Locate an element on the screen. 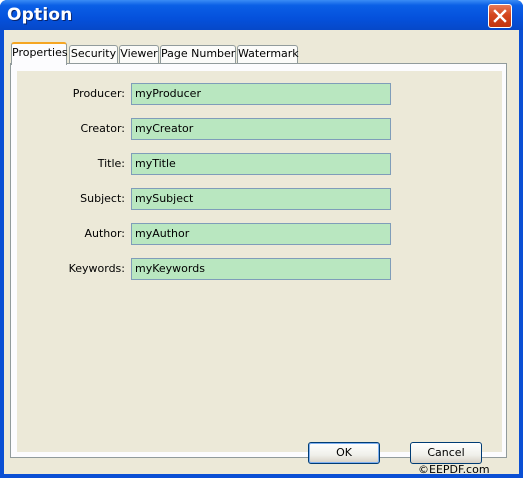 The height and width of the screenshot is (484, 529). creator-label: Creator: is located at coordinates (102, 128).